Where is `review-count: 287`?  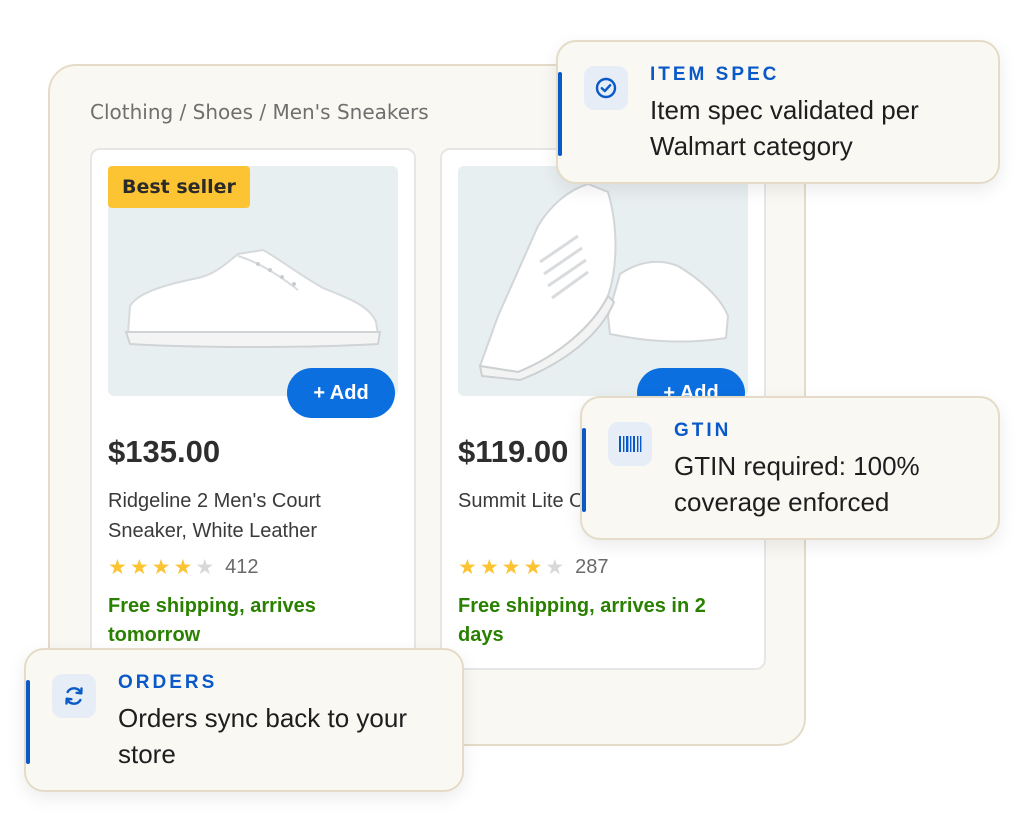 review-count: 287 is located at coordinates (592, 566).